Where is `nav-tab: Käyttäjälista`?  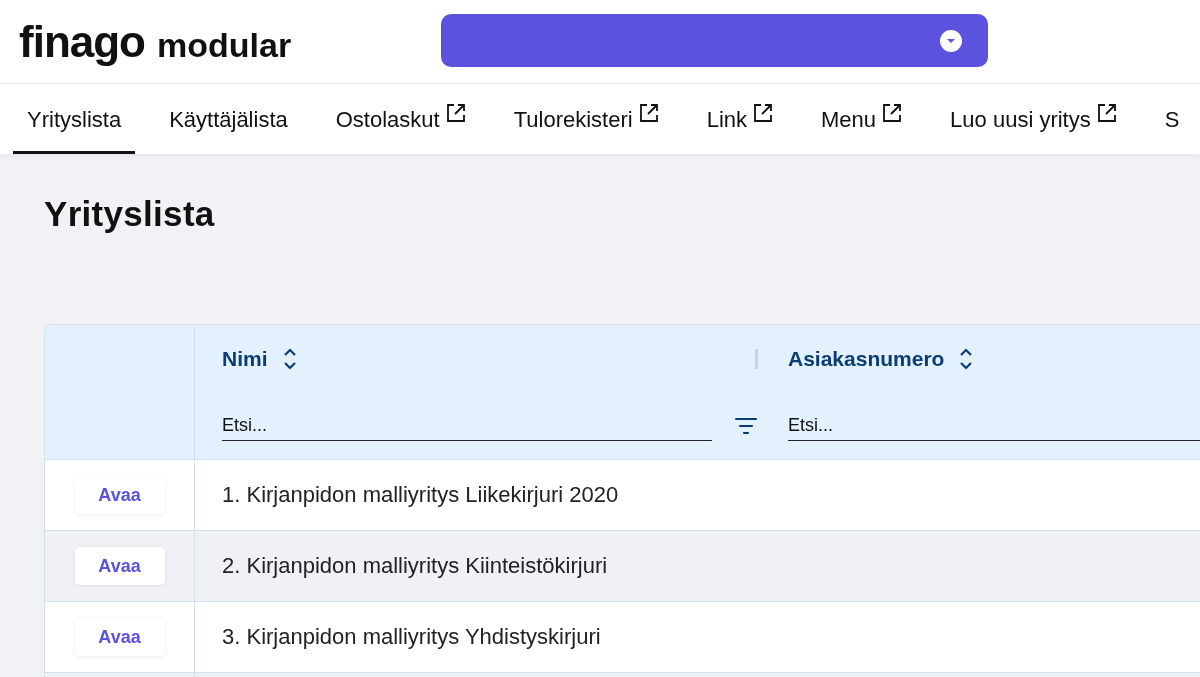 nav-tab: Käyttäjälista is located at coordinates (228, 119).